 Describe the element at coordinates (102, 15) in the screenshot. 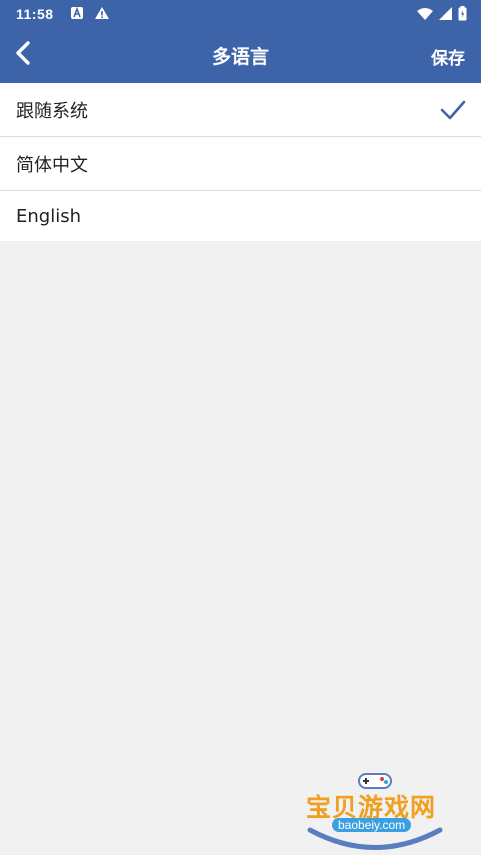

I see `warning-icon` at that location.